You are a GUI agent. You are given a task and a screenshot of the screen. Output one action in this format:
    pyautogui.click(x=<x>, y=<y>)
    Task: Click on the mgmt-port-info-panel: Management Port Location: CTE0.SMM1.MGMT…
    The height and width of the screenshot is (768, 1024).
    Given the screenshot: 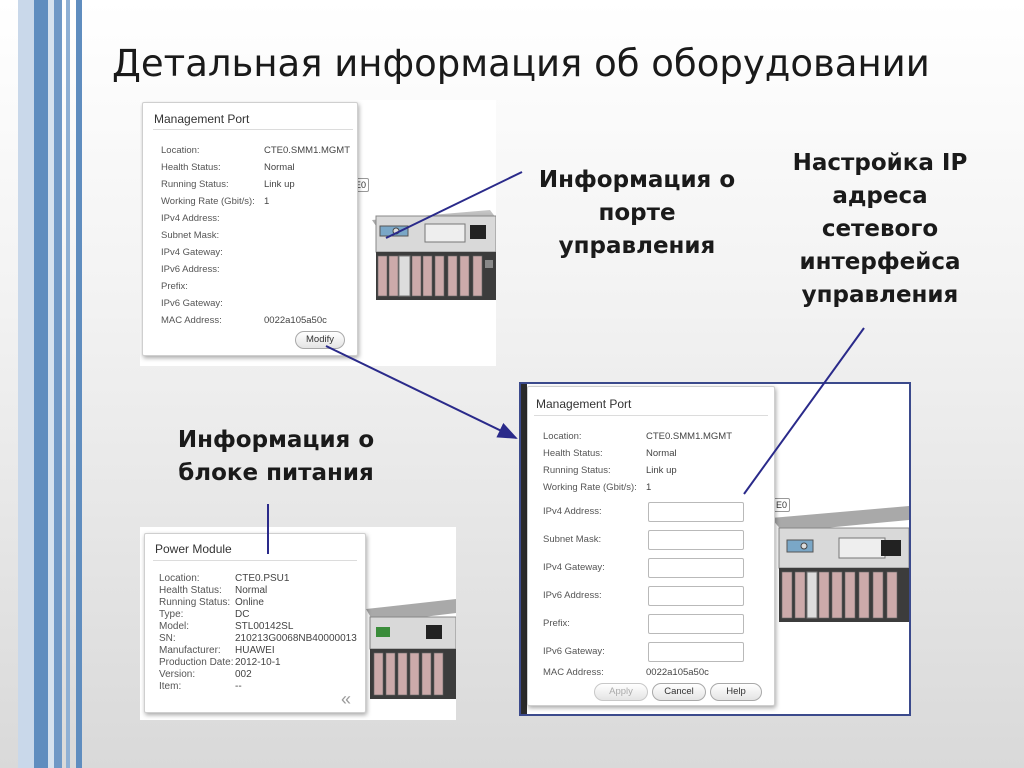 What is the action you would take?
    pyautogui.click(x=250, y=229)
    